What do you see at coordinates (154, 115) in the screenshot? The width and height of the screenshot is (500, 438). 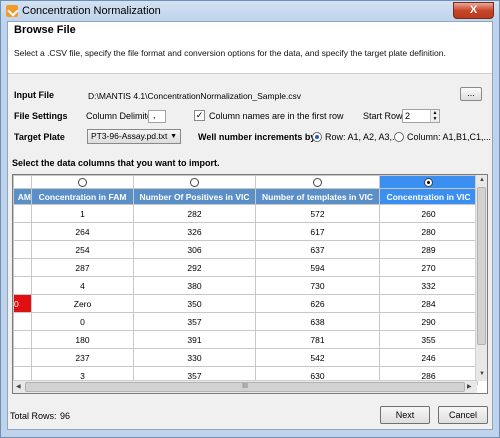 I see `column-delimiter-value: ,` at bounding box center [154, 115].